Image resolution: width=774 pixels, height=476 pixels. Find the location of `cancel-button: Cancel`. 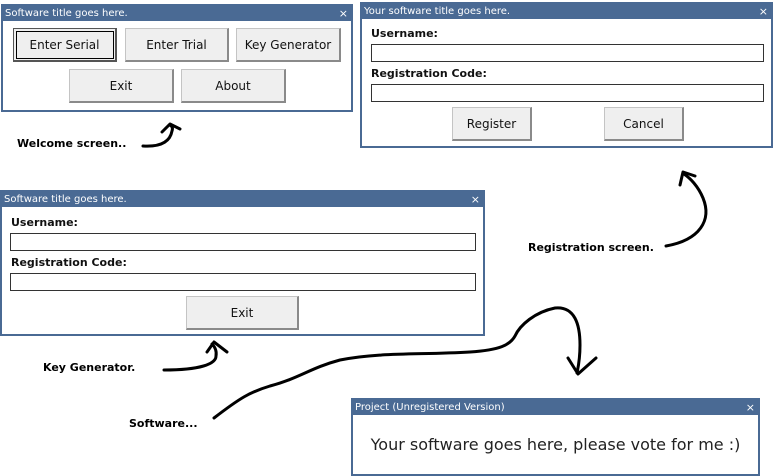

cancel-button: Cancel is located at coordinates (644, 124).